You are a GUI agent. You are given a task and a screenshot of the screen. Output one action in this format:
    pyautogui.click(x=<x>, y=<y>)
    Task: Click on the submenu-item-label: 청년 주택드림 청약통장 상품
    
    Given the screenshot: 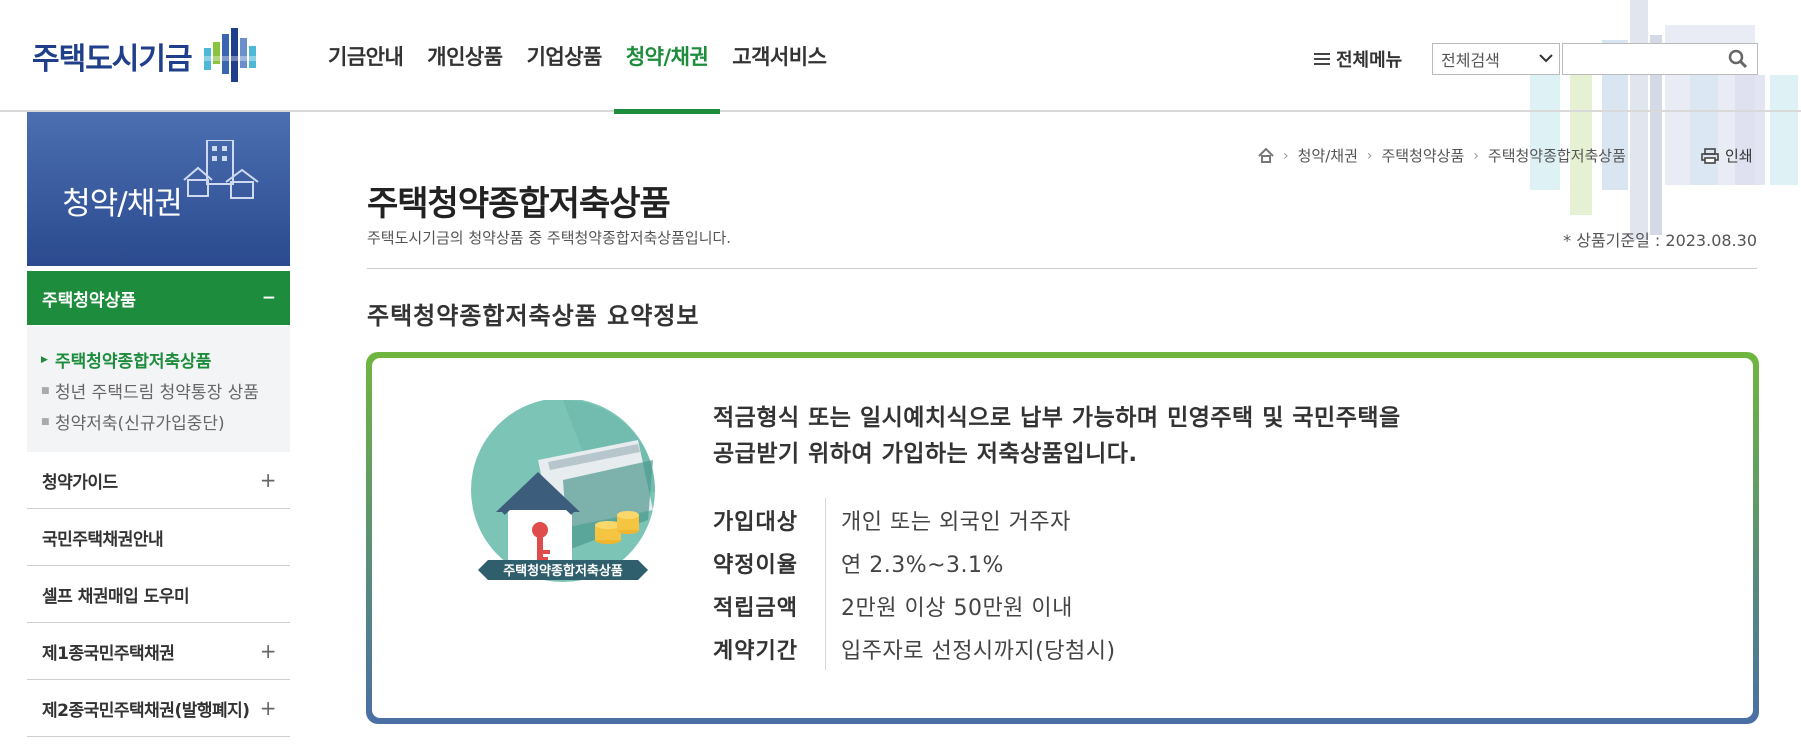 What is the action you would take?
    pyautogui.click(x=157, y=393)
    